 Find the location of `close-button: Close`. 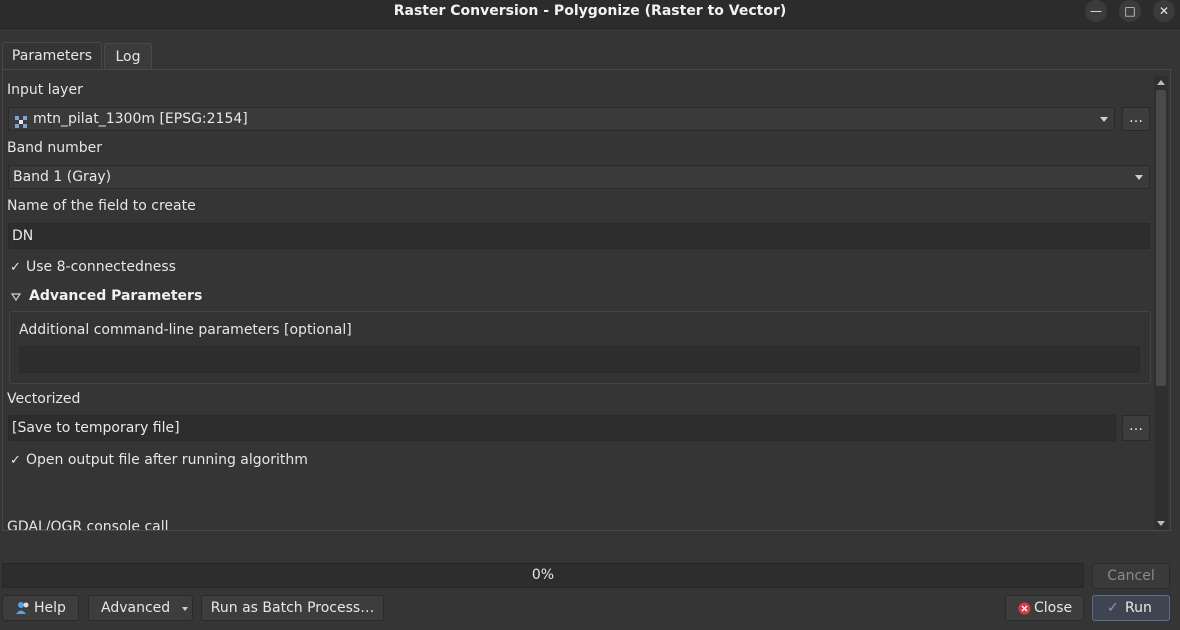

close-button: Close is located at coordinates (1044, 608).